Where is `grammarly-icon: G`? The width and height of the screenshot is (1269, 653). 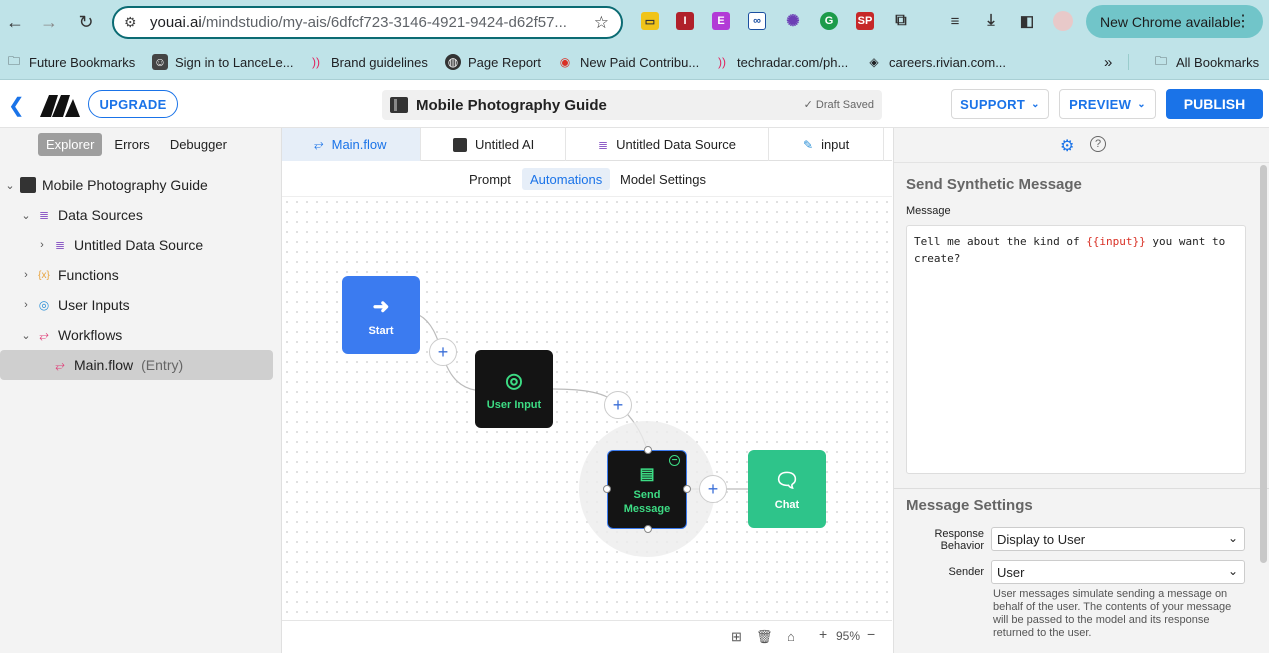 grammarly-icon: G is located at coordinates (829, 21).